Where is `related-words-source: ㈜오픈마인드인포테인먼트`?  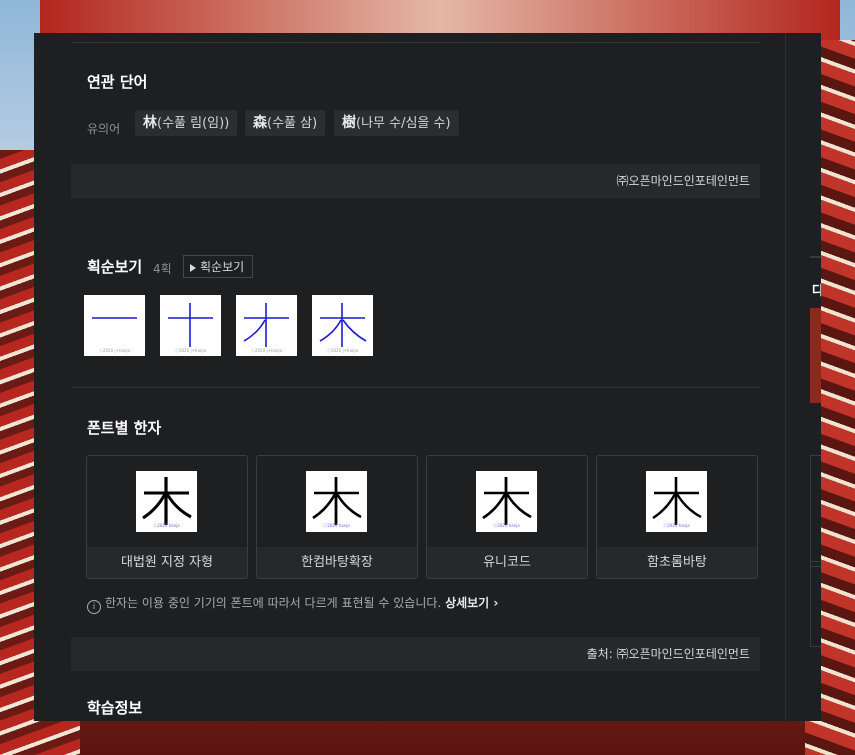
related-words-source: ㈜오픈마인드인포테인먼트 is located at coordinates (415, 181).